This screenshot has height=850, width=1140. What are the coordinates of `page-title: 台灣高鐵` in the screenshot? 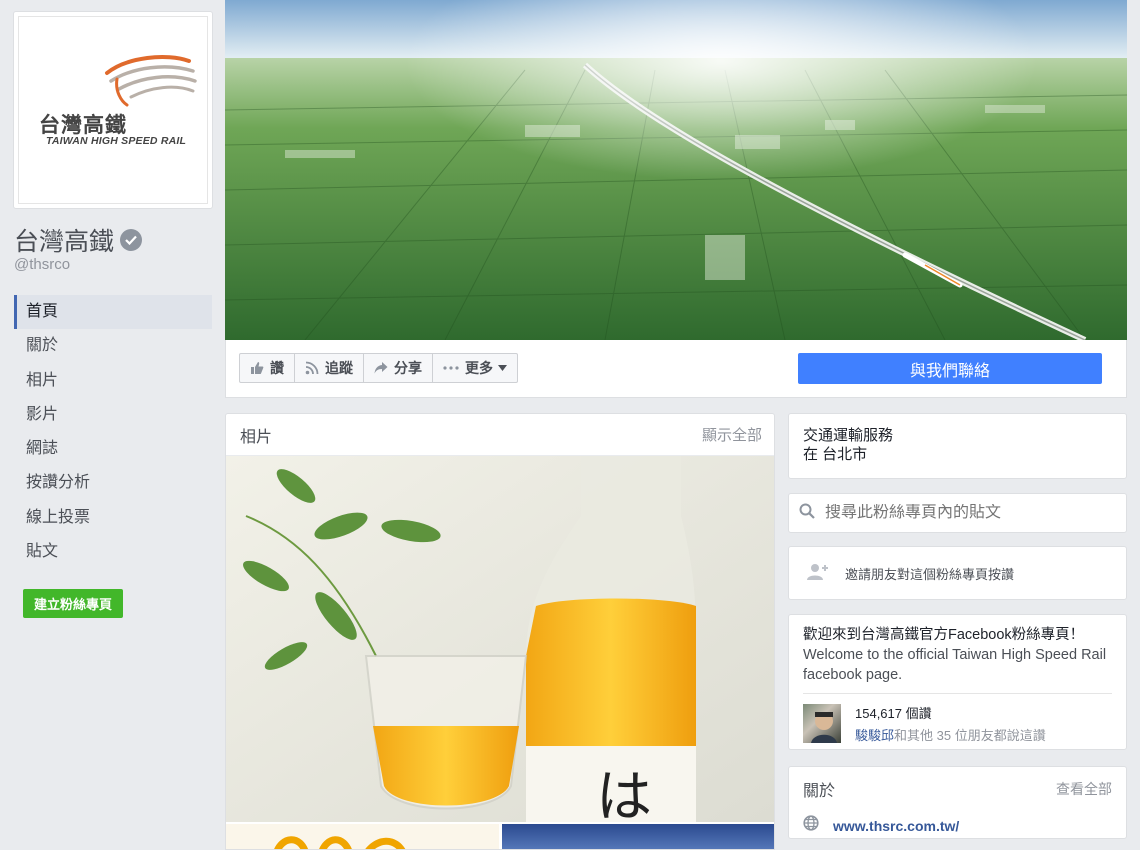 It's located at (78, 240).